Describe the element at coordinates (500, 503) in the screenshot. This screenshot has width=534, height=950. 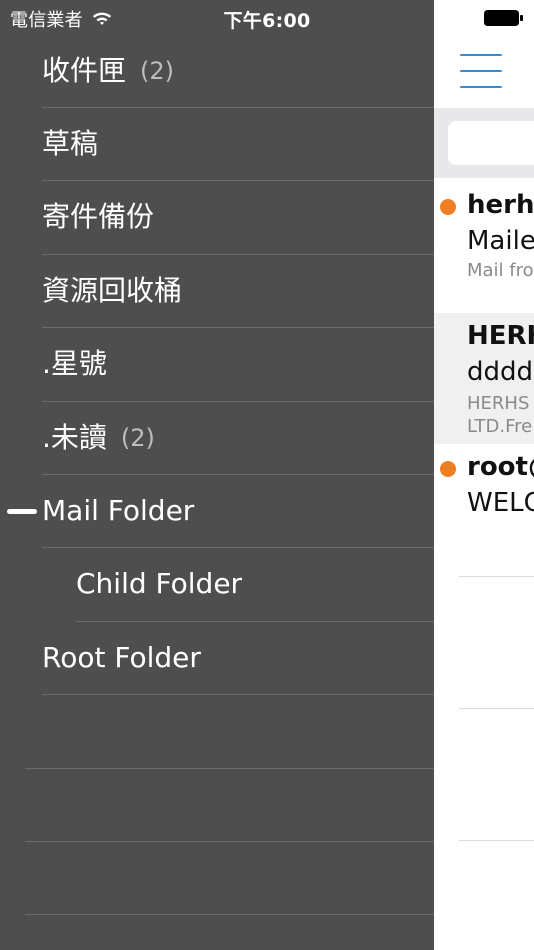
I see `email-subject: WELC` at that location.